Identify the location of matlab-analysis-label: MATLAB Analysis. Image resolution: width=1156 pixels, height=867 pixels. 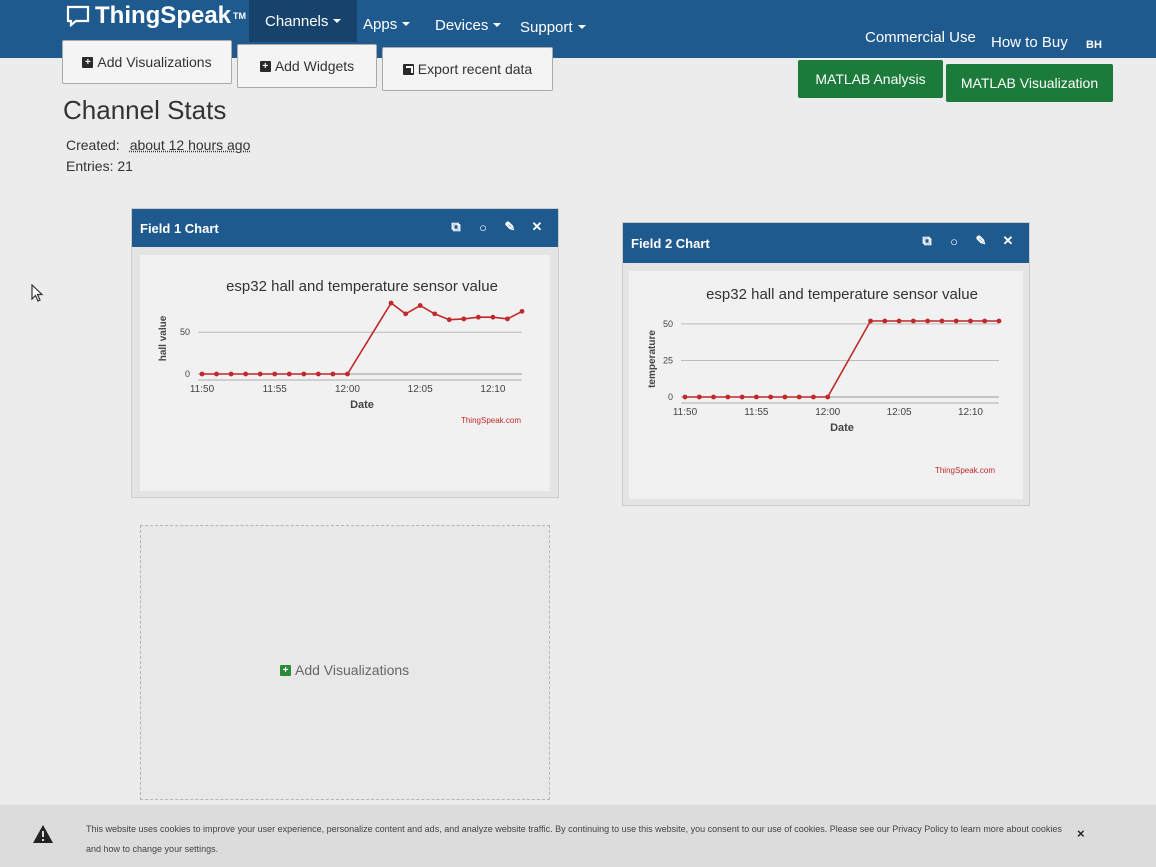
(870, 79).